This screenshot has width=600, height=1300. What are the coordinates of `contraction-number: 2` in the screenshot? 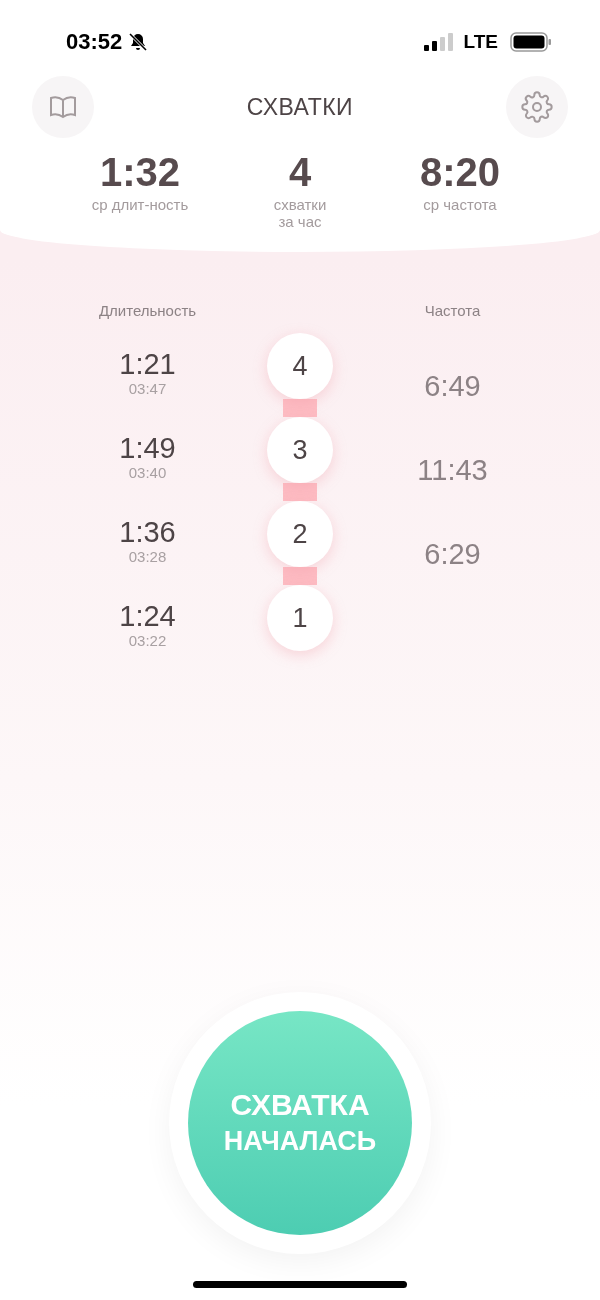 It's located at (300, 534).